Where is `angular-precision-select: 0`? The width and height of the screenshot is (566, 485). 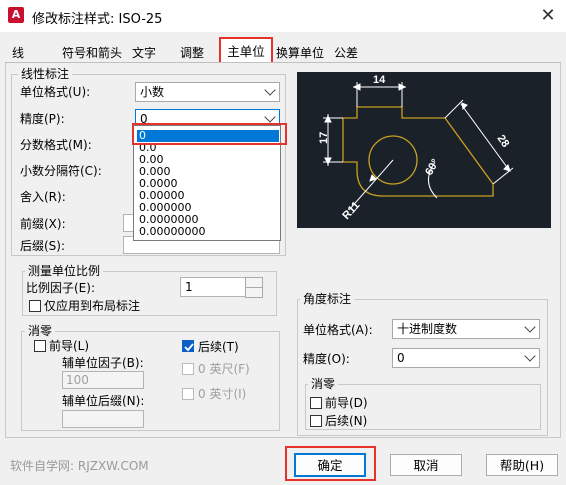 angular-precision-select: 0 is located at coordinates (466, 358).